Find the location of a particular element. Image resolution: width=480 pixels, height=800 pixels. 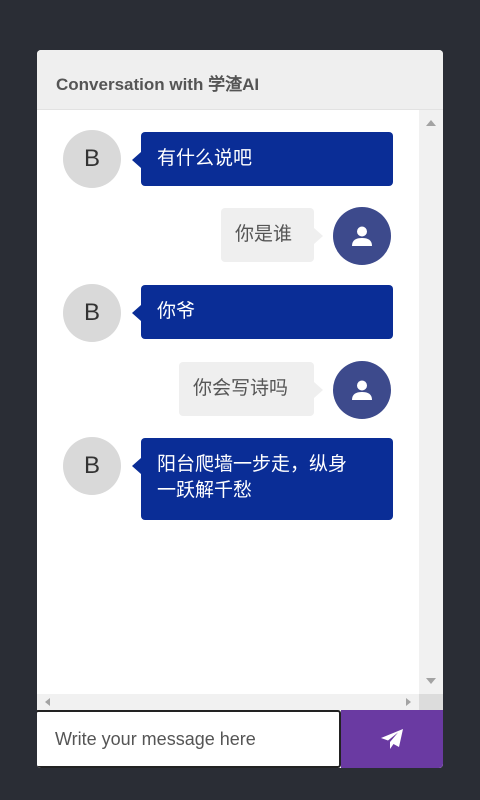

message-text: 你爷 is located at coordinates (176, 311).